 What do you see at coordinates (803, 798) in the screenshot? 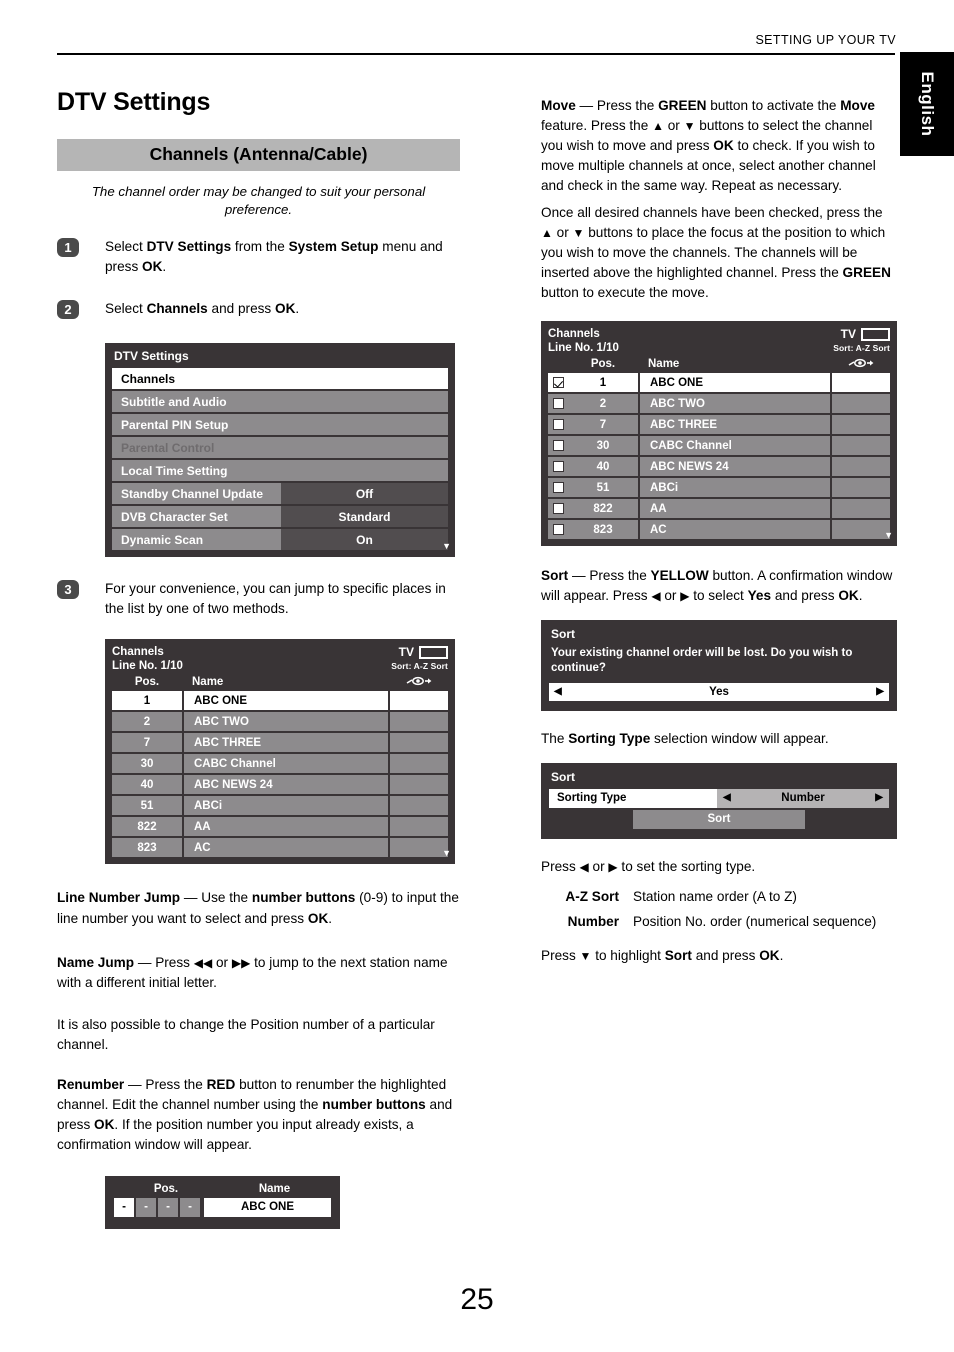
I see `sorting-type-value-selector: ◀ Number ▶` at bounding box center [803, 798].